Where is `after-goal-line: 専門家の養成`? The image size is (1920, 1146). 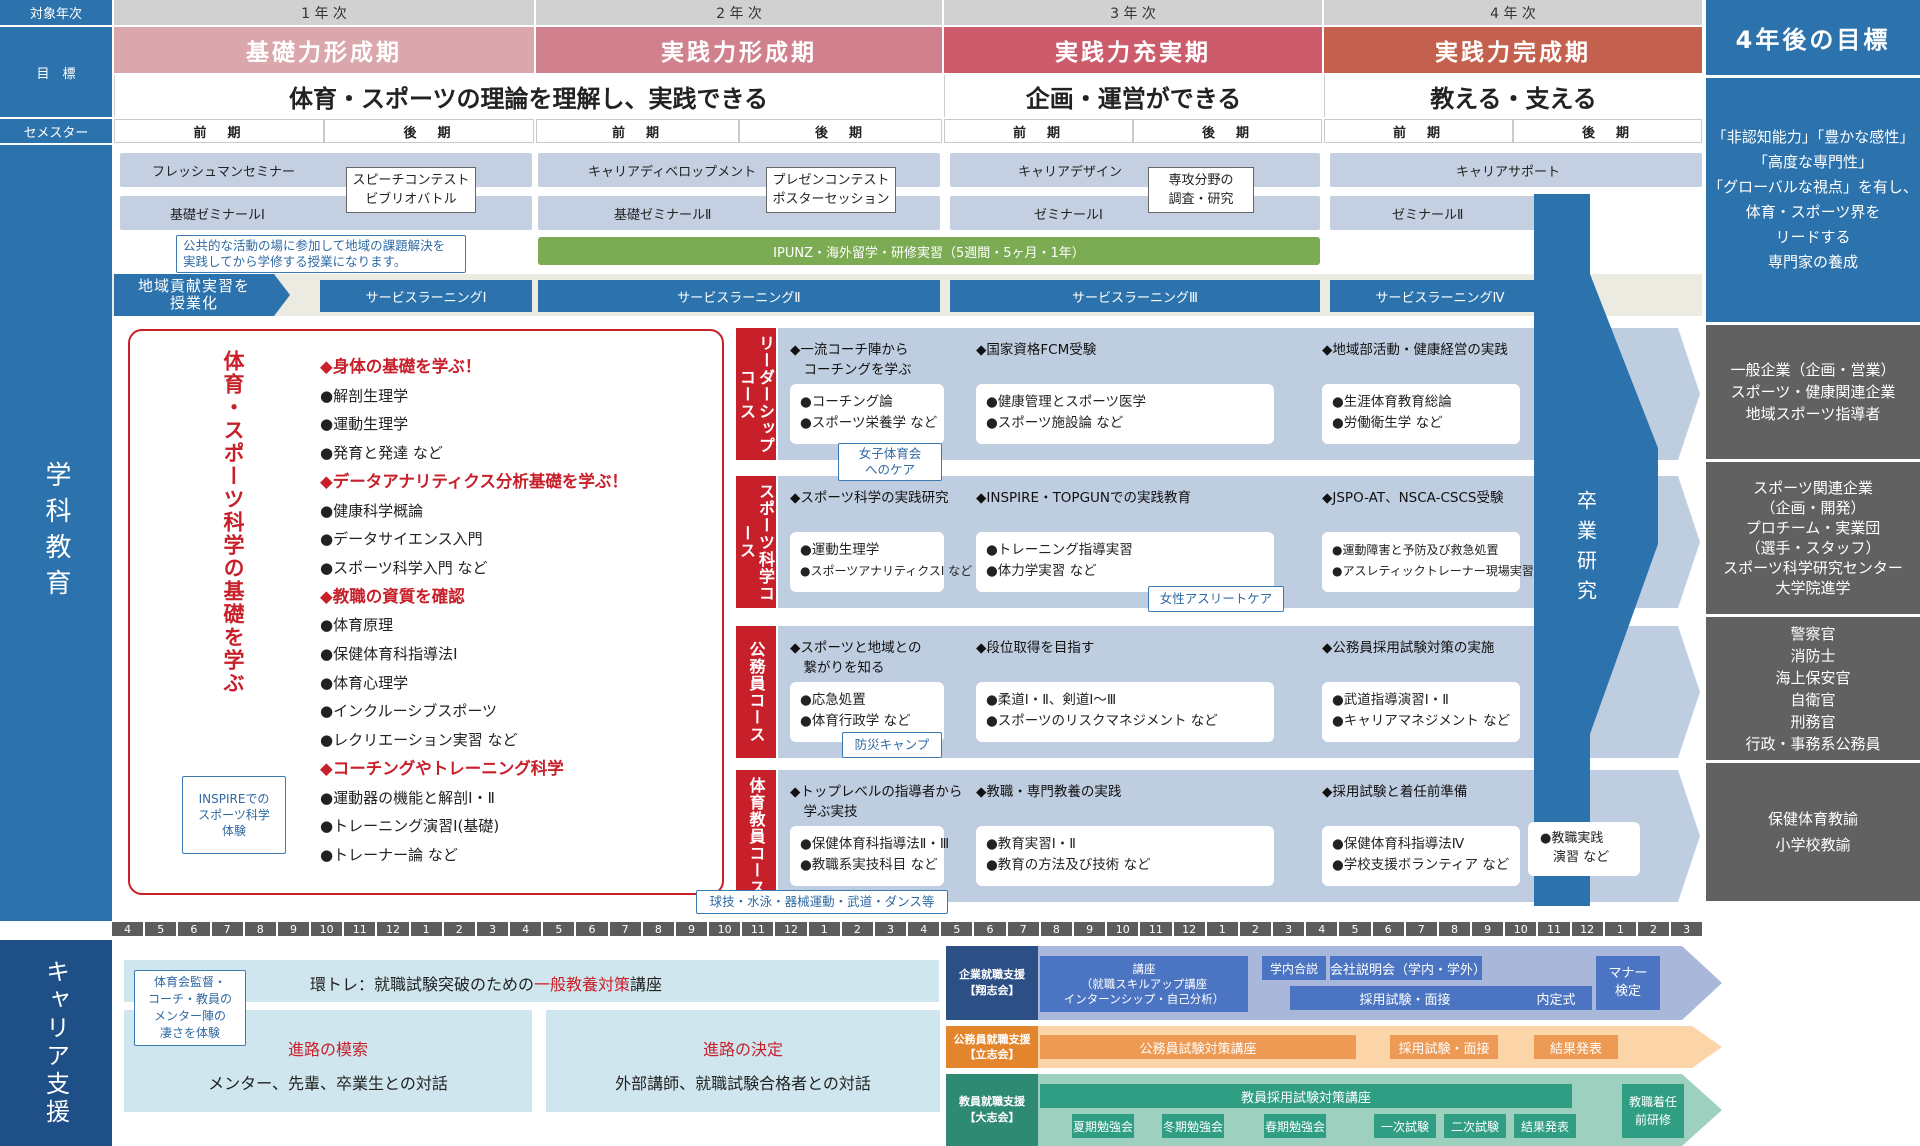
after-goal-line: 専門家の養成 is located at coordinates (1812, 262).